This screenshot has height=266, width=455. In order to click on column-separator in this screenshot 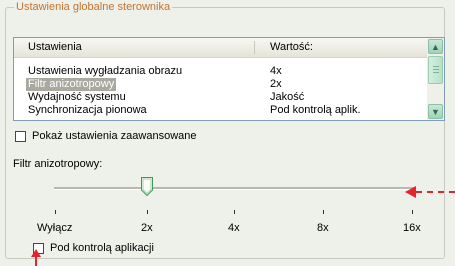, I will do `click(254, 47)`.